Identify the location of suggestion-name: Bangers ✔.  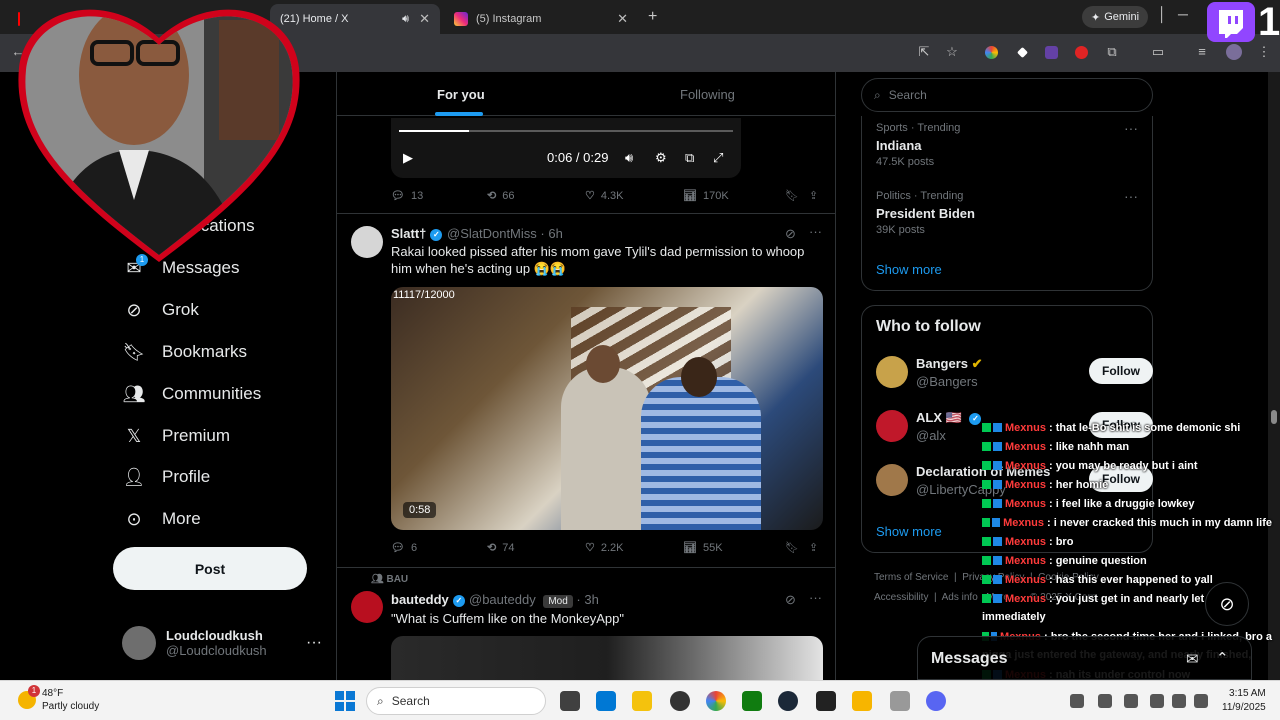
(949, 364).